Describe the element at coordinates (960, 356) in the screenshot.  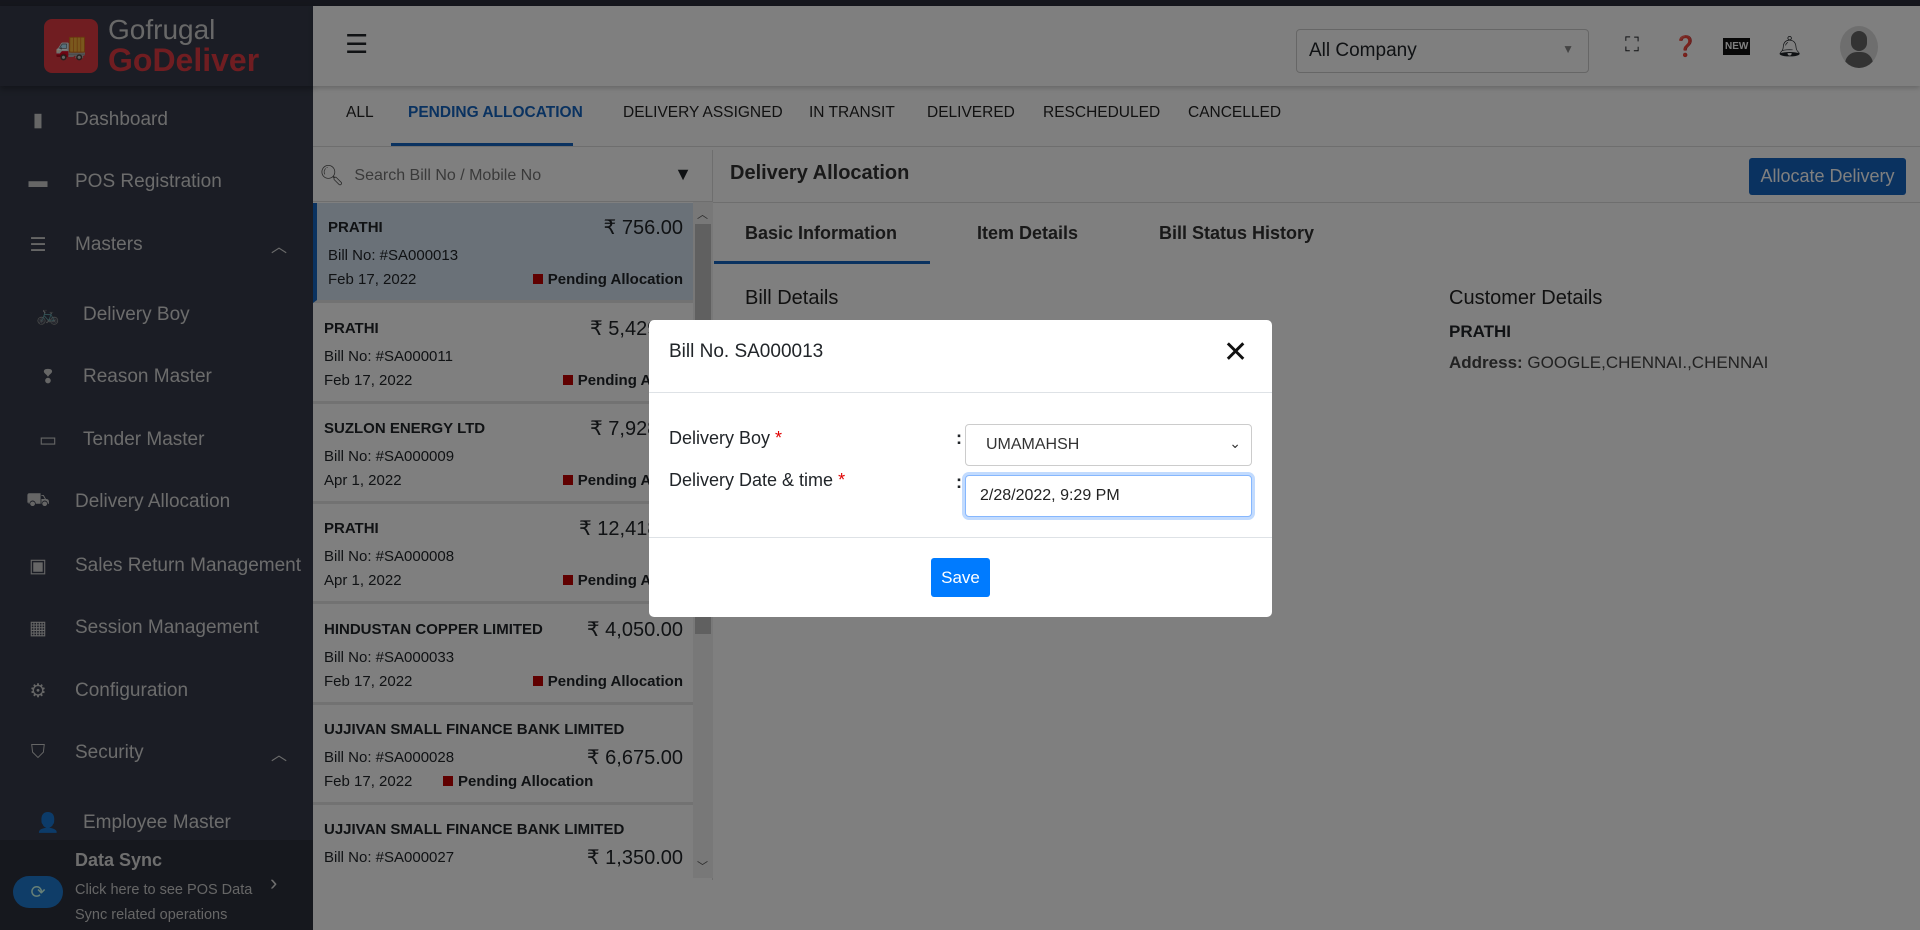
I see `modal-header: Bill No. SA000013 ✕` at that location.